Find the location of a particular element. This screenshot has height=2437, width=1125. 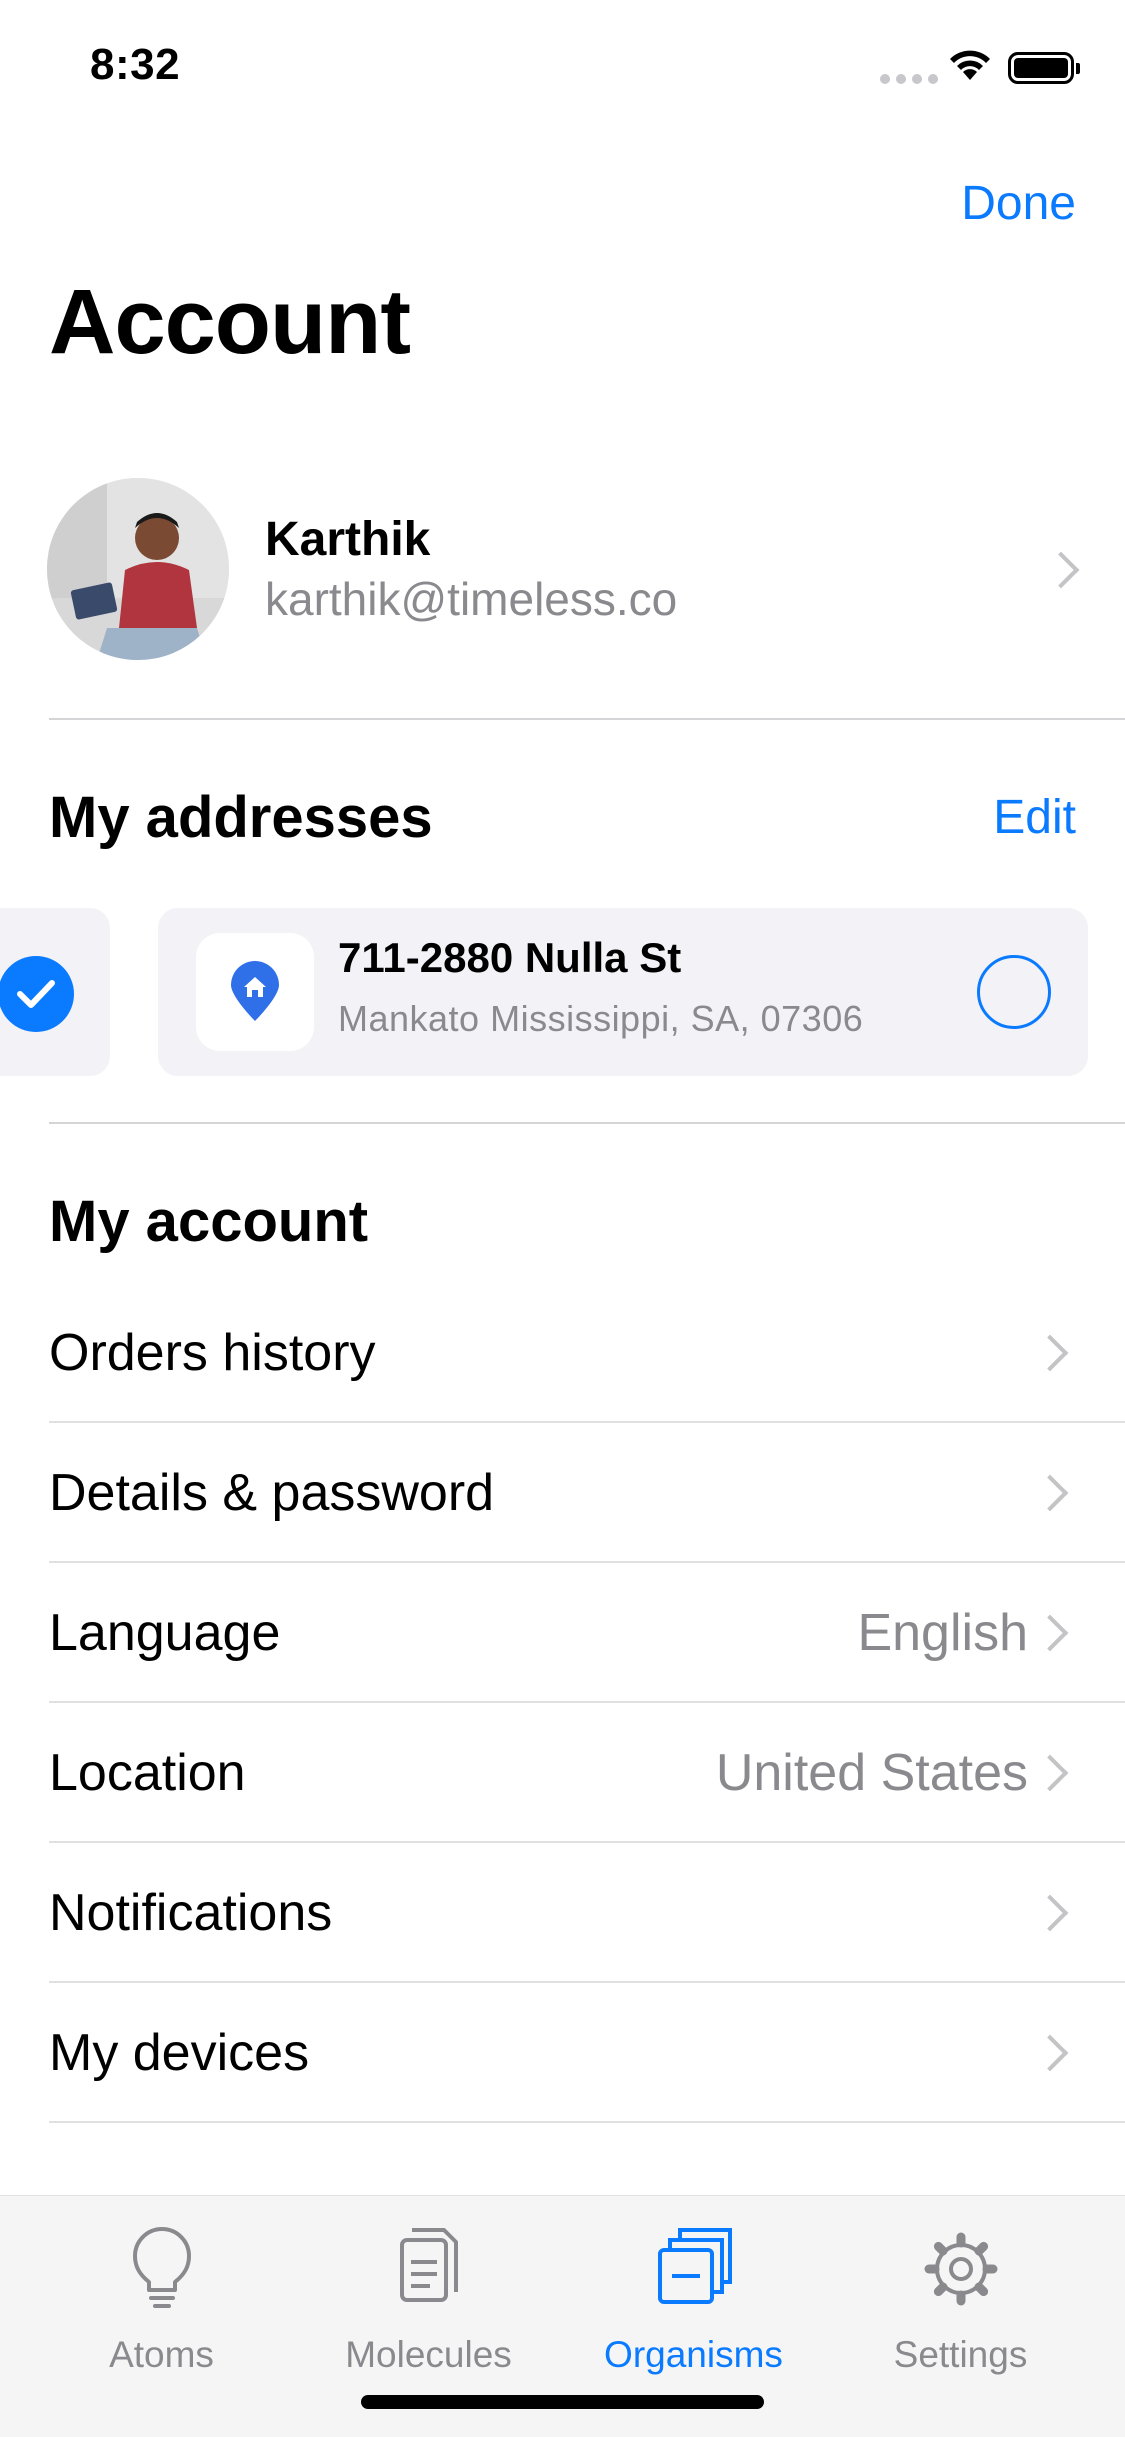

profile-name: Karthik is located at coordinates (348, 539).